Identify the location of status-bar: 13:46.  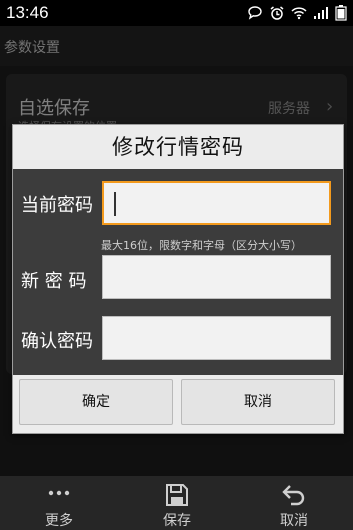
(176, 13).